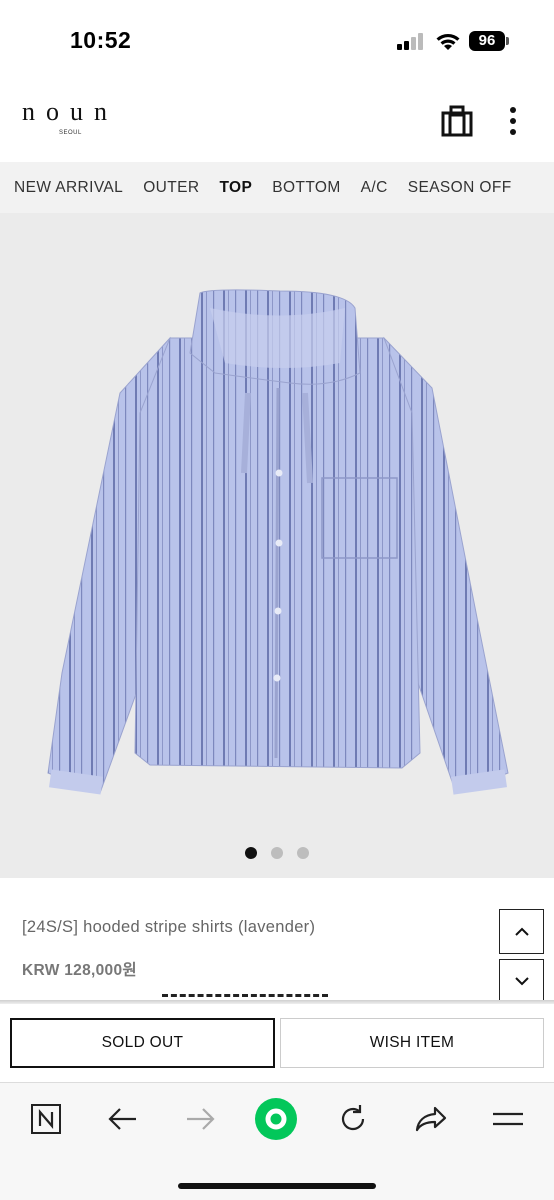 This screenshot has width=554, height=1200. I want to click on forward-button, so click(200, 1119).